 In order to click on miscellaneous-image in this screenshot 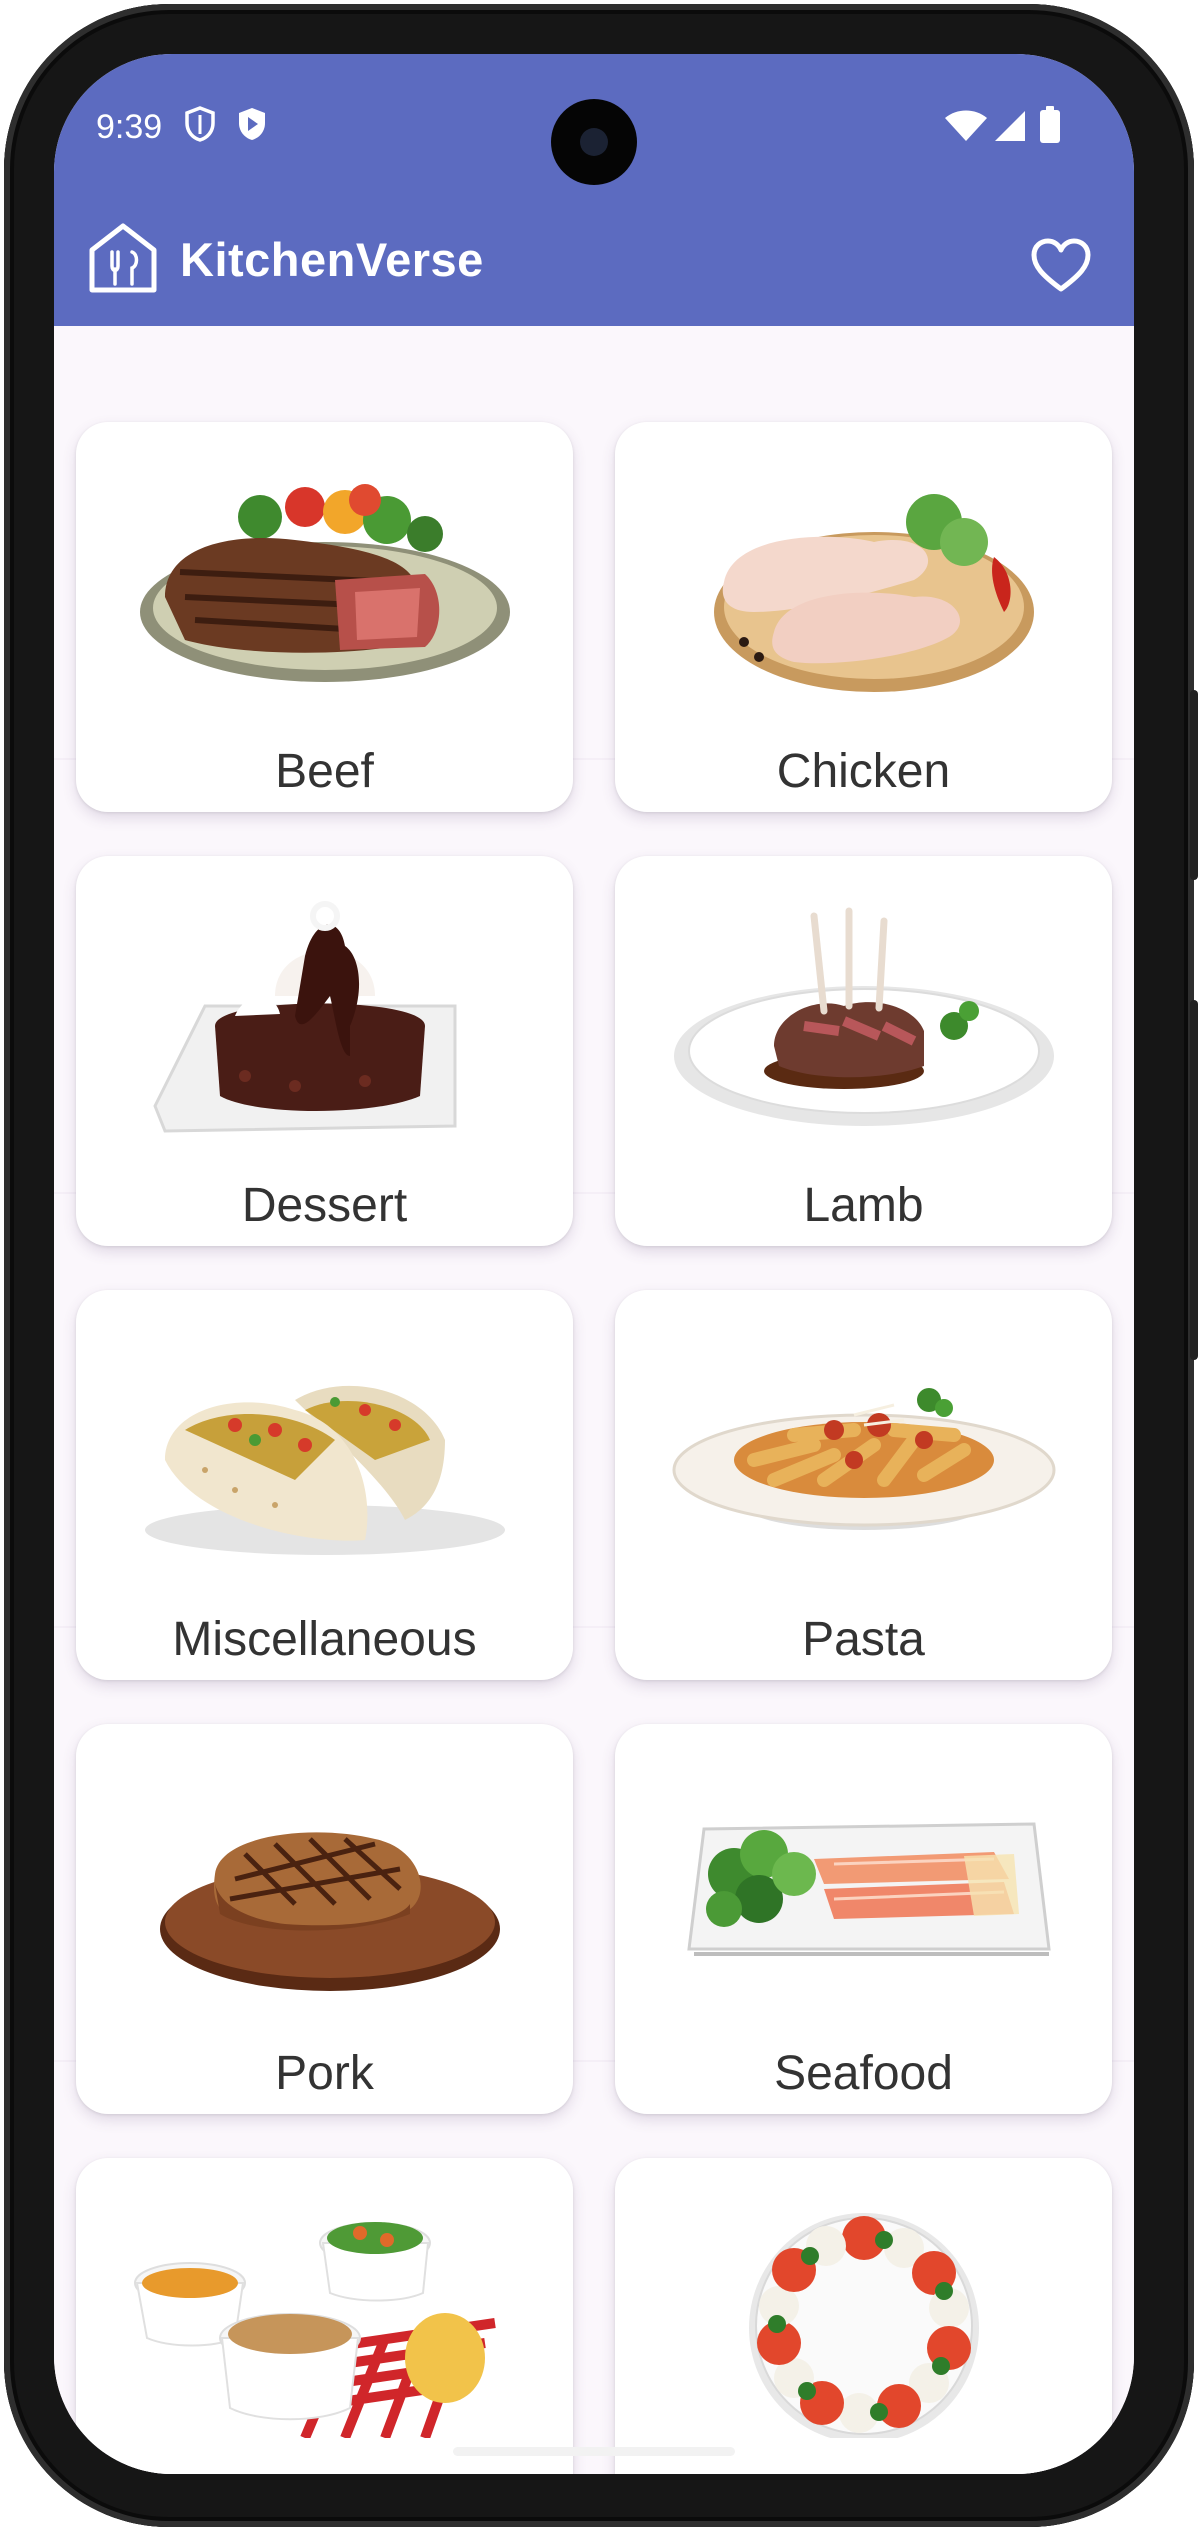, I will do `click(324, 1470)`.